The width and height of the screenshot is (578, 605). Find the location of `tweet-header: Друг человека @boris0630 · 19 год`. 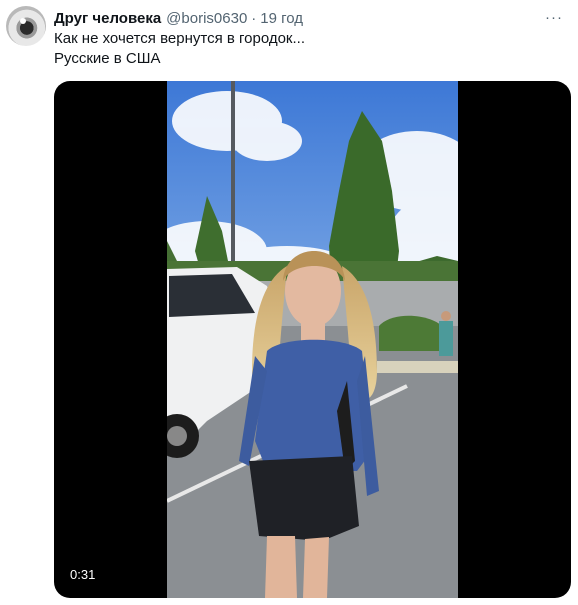

tweet-header: Друг человека @boris0630 · 19 год is located at coordinates (178, 18).